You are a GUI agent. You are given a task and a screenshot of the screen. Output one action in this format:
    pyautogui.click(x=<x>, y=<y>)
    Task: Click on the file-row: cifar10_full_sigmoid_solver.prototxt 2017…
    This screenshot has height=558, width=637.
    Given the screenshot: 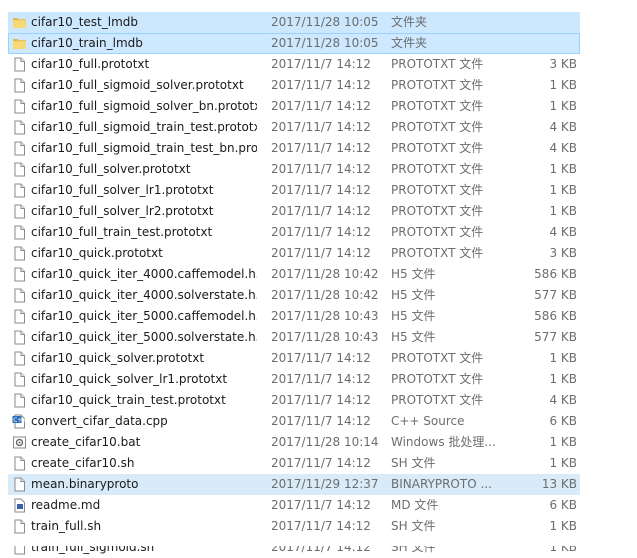 What is the action you would take?
    pyautogui.click(x=318, y=85)
    